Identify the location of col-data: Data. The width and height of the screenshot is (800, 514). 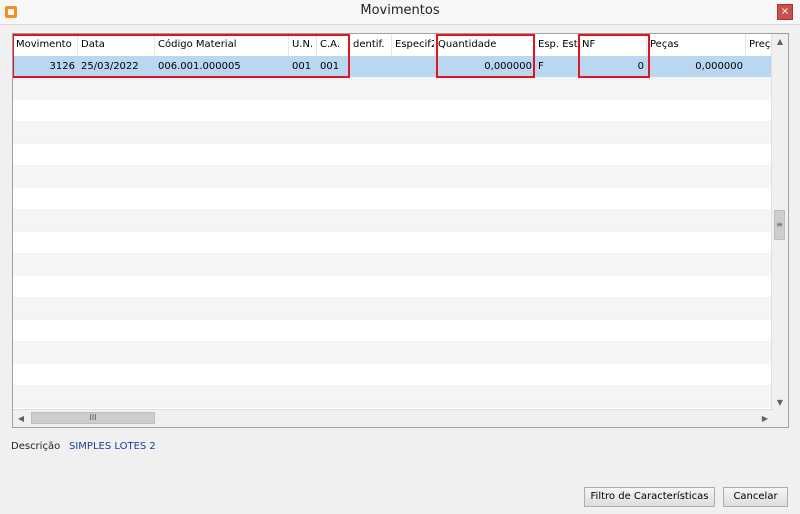
(116, 45).